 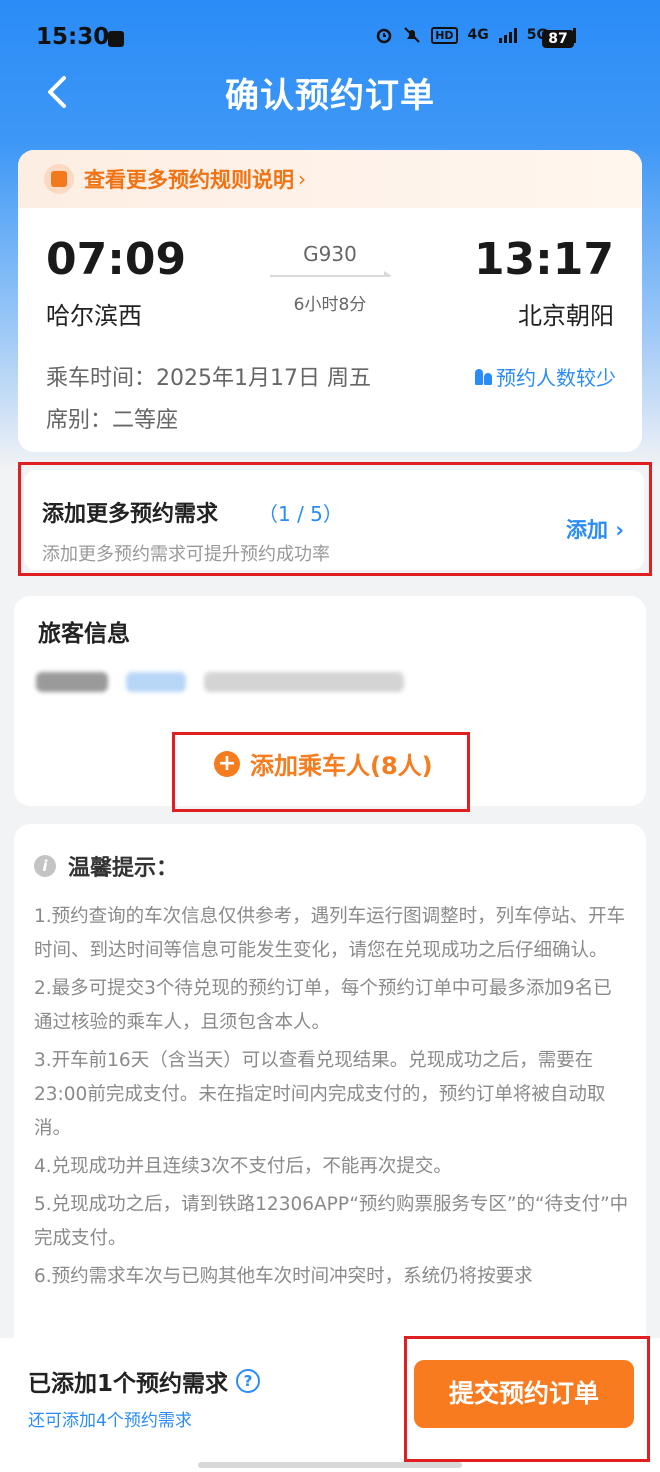 What do you see at coordinates (72, 682) in the screenshot?
I see `redacted-name` at bounding box center [72, 682].